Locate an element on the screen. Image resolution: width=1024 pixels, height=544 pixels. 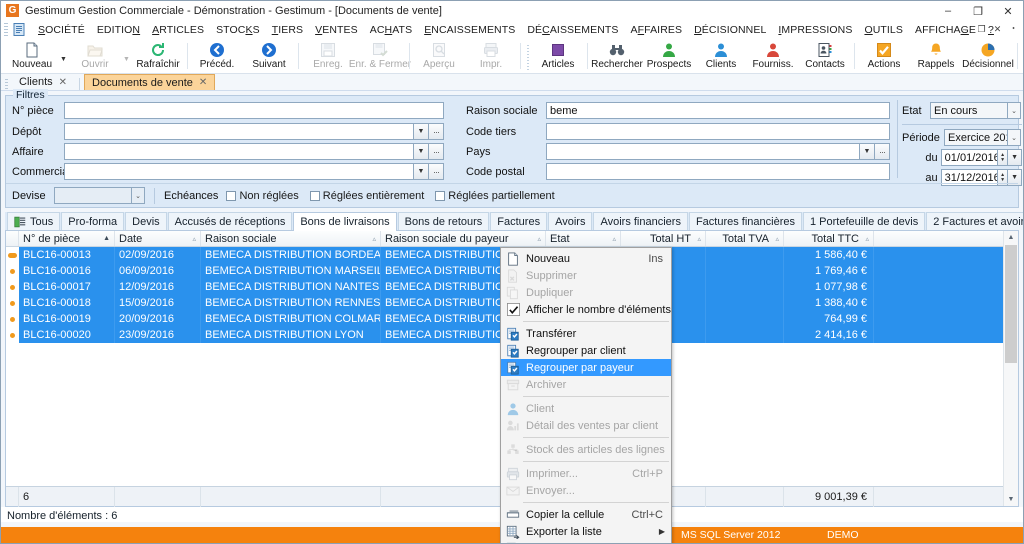
toolbar-button-nouveau: Nouveau is located at coordinates (32, 56).